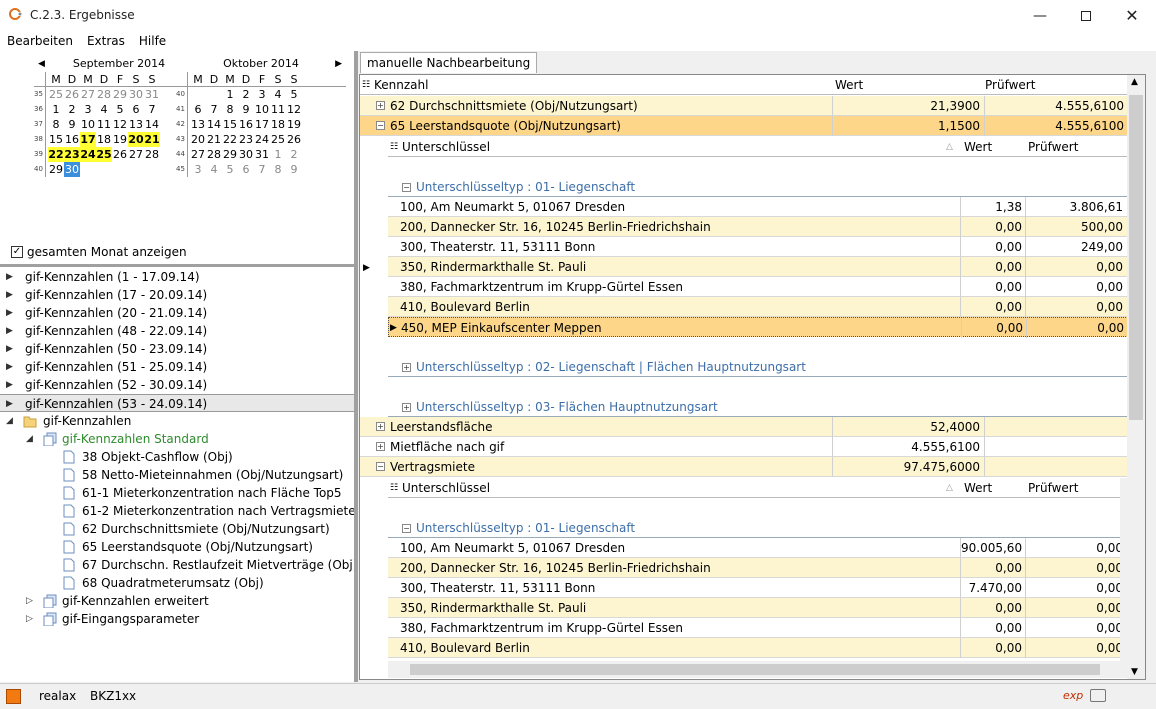  What do you see at coordinates (152, 41) in the screenshot?
I see `menu-hilfe: Hilfe` at bounding box center [152, 41].